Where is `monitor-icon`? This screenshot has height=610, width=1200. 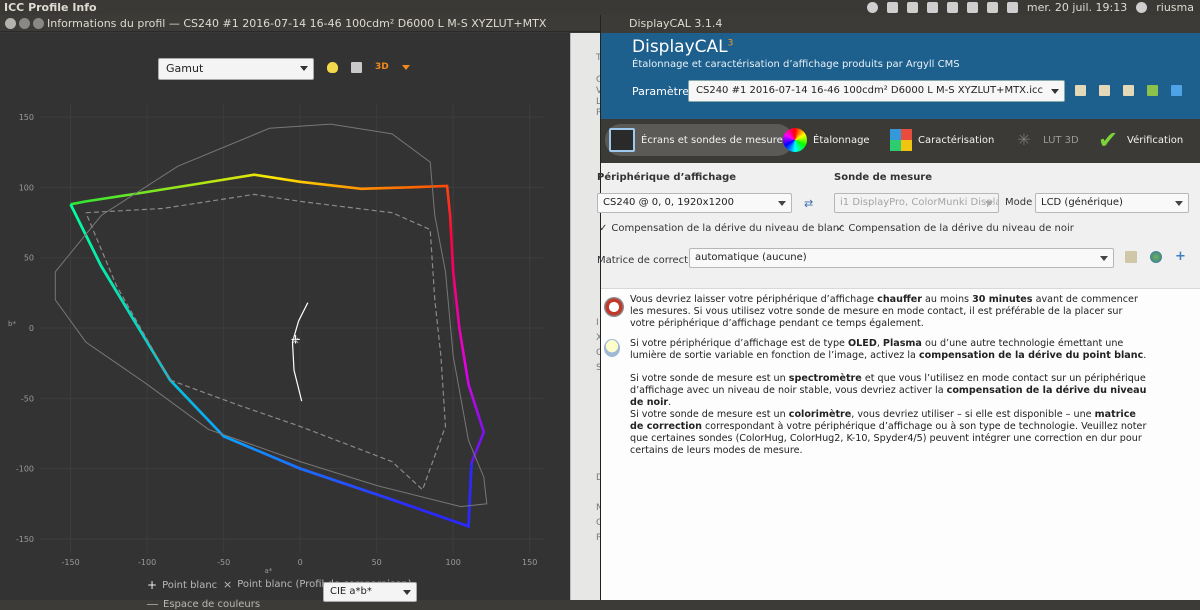
monitor-icon is located at coordinates (622, 140).